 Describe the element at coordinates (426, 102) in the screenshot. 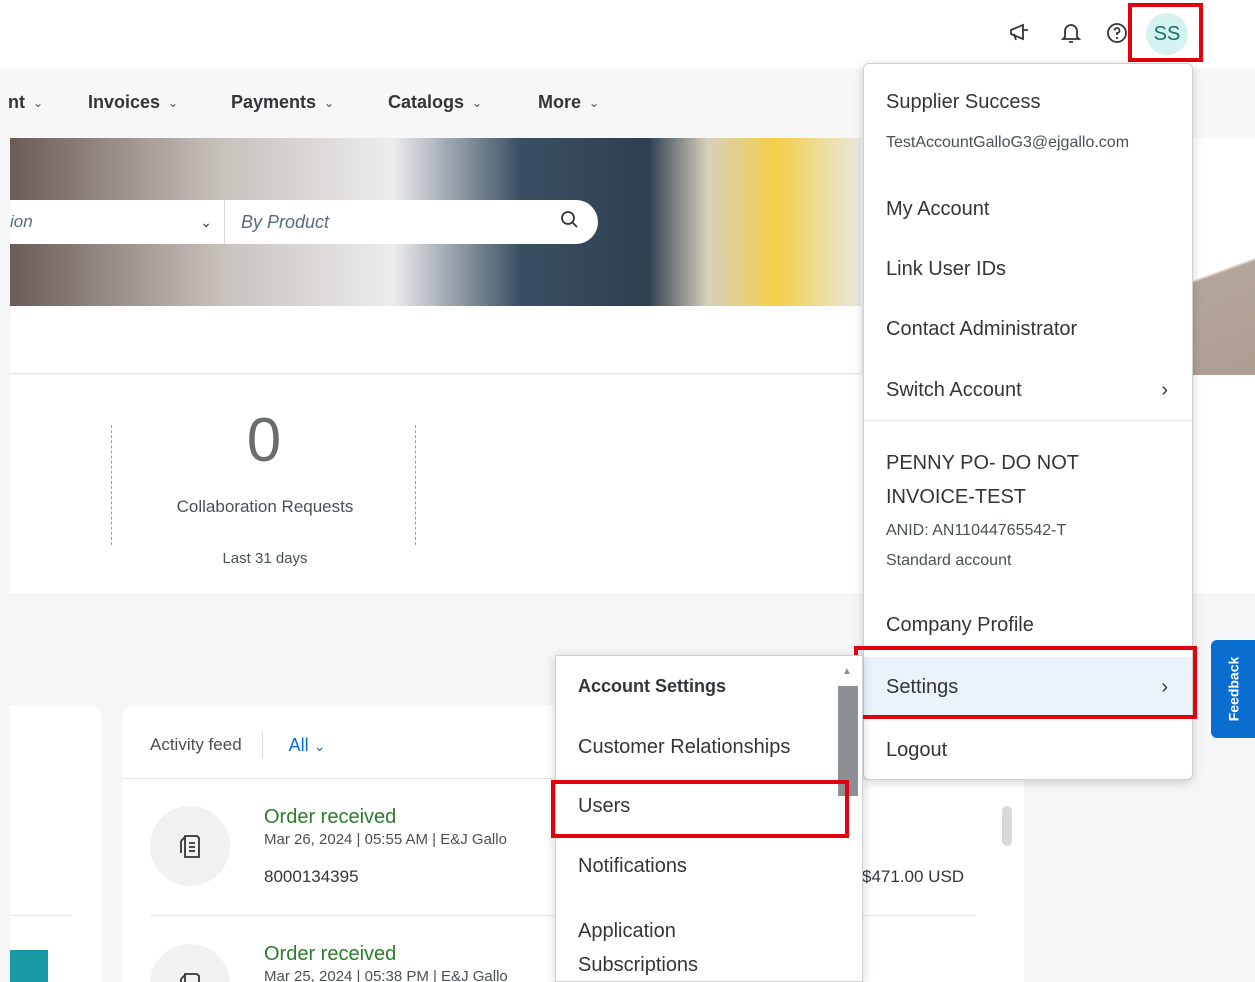

I see `nav-label: Catalogs` at that location.